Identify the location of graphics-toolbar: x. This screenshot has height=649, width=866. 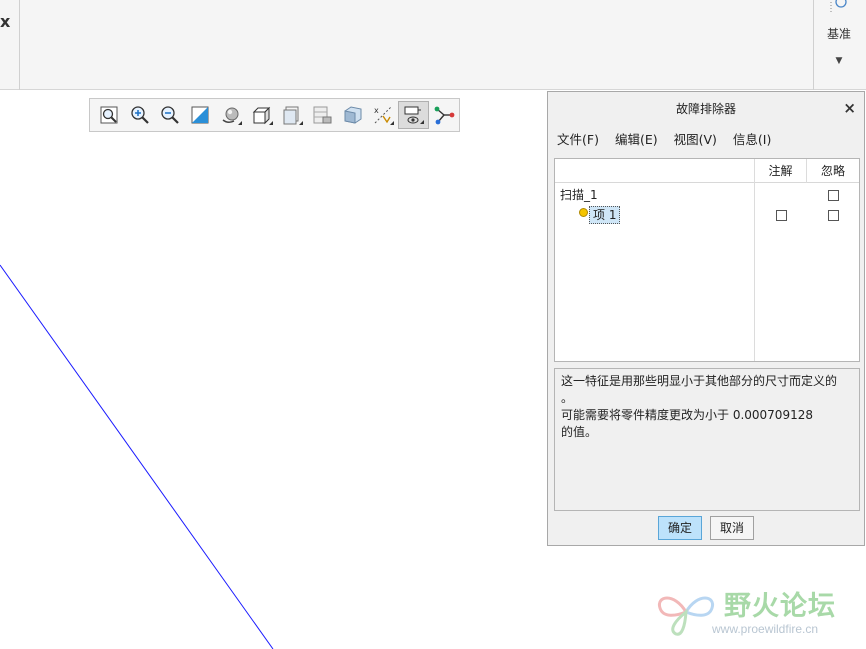
(274, 115).